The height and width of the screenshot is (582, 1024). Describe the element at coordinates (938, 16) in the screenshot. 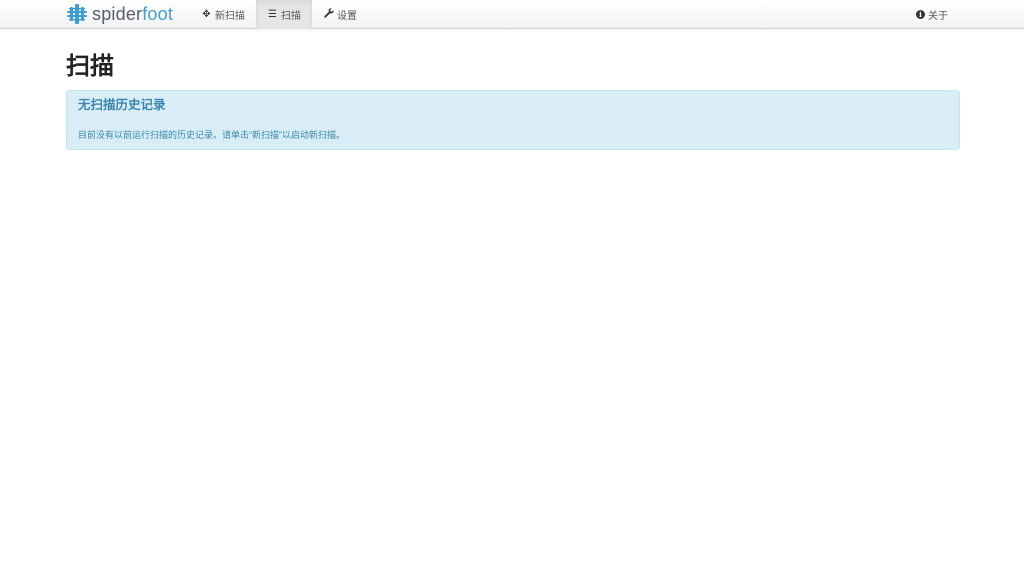

I see `about-label: 关于` at that location.